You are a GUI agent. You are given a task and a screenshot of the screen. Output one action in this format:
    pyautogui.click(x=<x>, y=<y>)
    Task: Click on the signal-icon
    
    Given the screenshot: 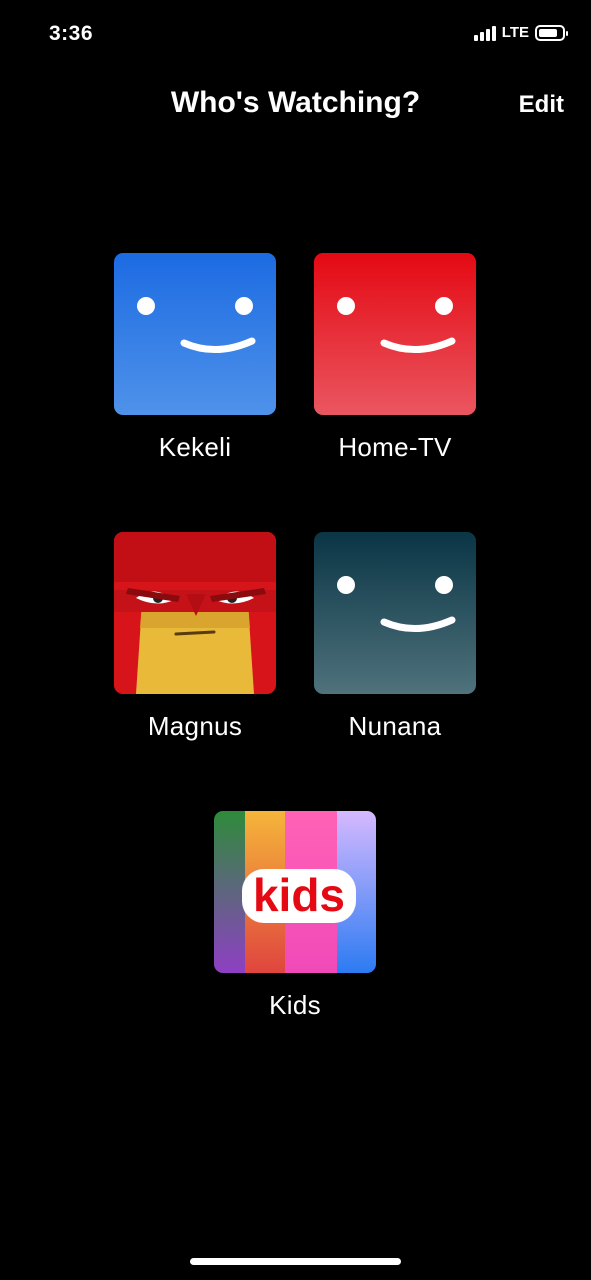 What is the action you would take?
    pyautogui.click(x=484, y=33)
    